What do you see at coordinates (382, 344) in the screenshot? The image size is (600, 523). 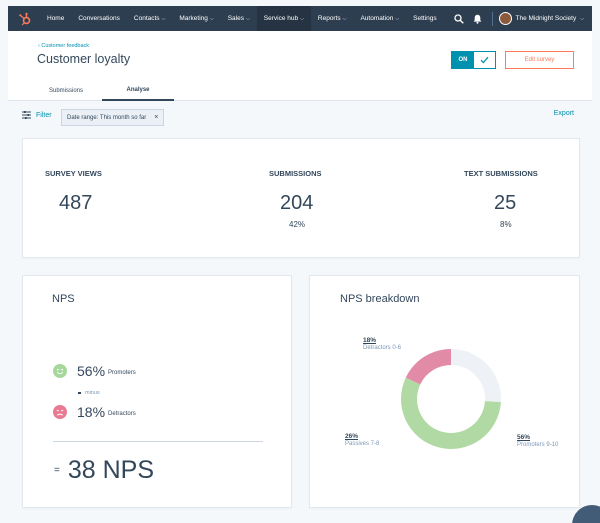 I see `detractors-segment-label: 18% Detractors 0-6` at bounding box center [382, 344].